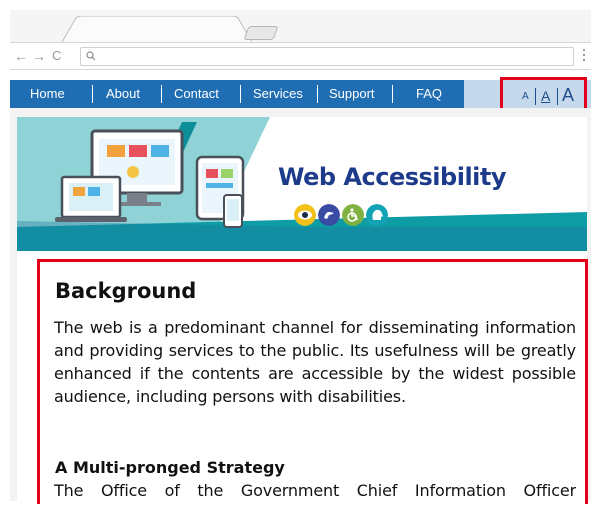 This screenshot has width=591, height=509. I want to click on browser-menu-icon, so click(585, 56).